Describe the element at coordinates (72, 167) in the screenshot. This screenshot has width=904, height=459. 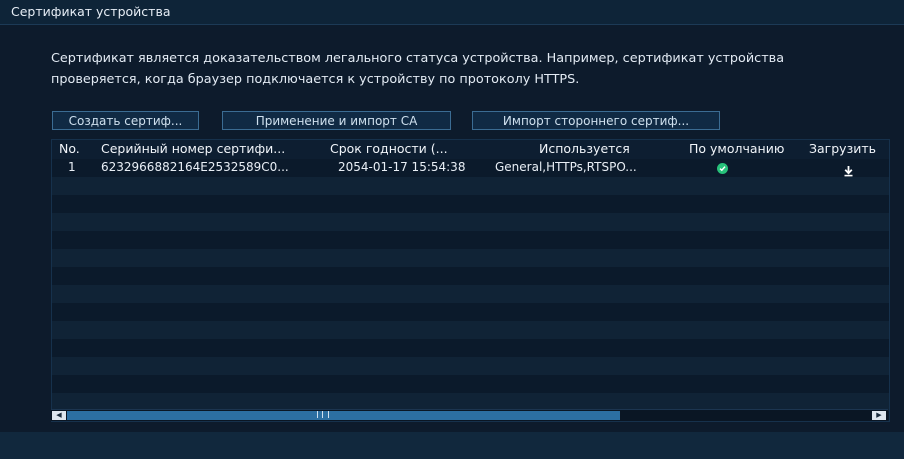
I see `cell-no: 1` at that location.